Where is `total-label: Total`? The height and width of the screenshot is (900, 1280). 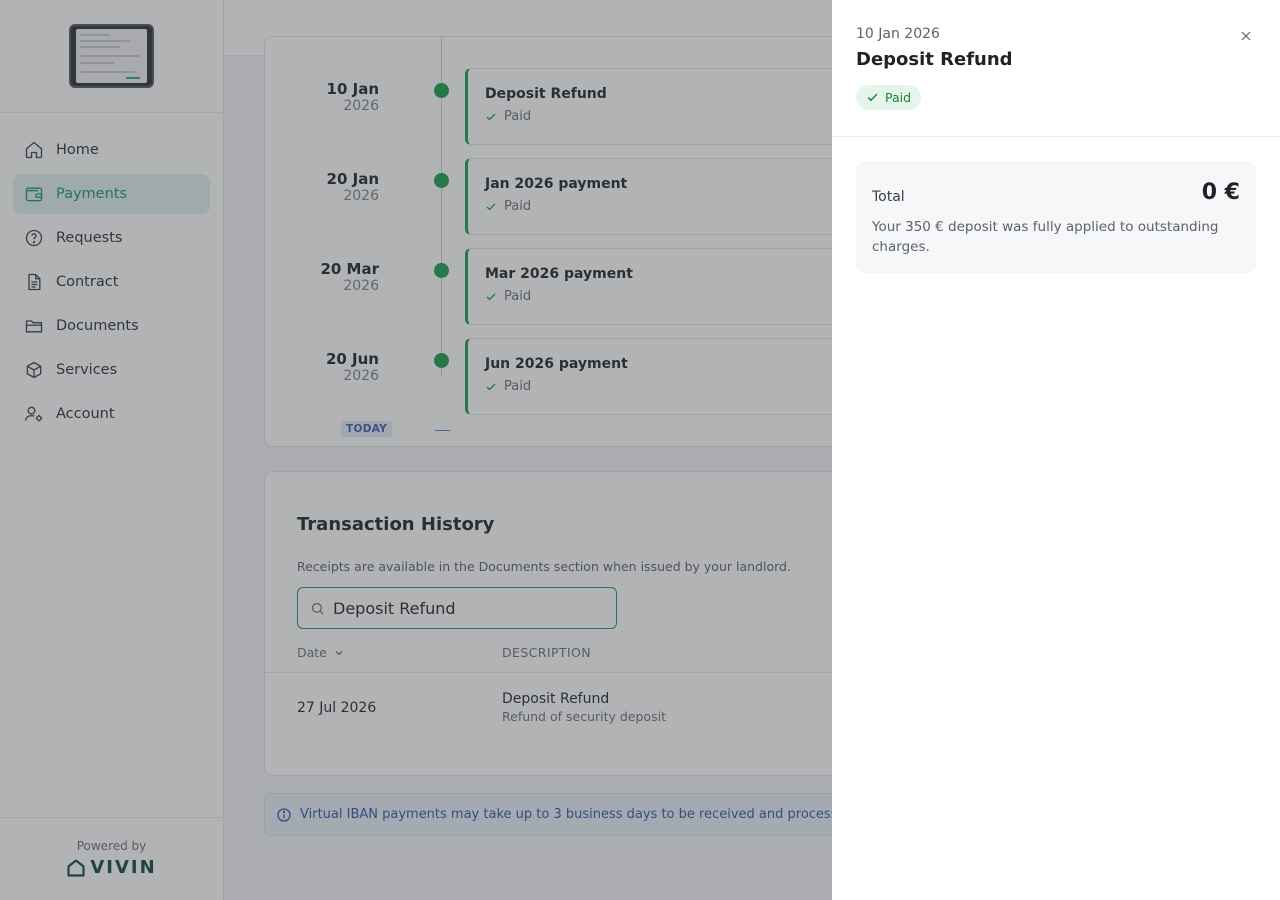
total-label: Total is located at coordinates (888, 197).